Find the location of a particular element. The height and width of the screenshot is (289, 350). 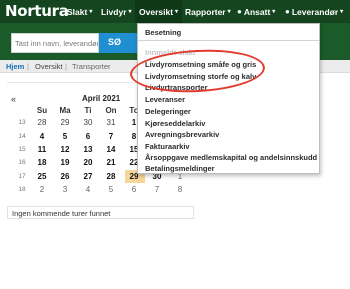

nortura-logo: Nortura is located at coordinates (37, 11).